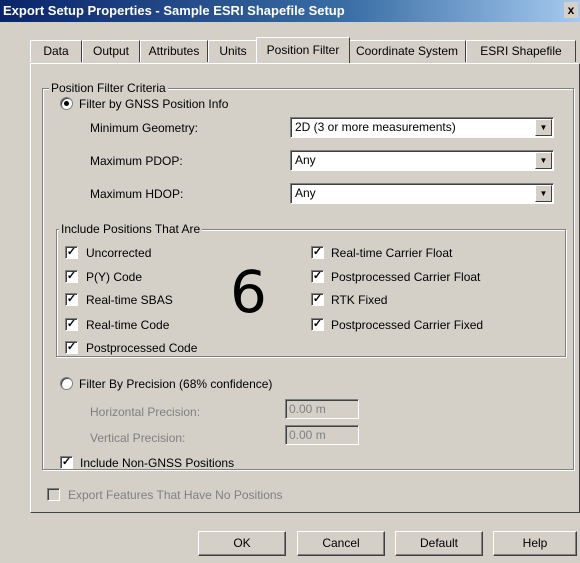 This screenshot has height=563, width=580. Describe the element at coordinates (521, 51) in the screenshot. I see `tab-esri-shapefile: ESRI Shapefile` at that location.